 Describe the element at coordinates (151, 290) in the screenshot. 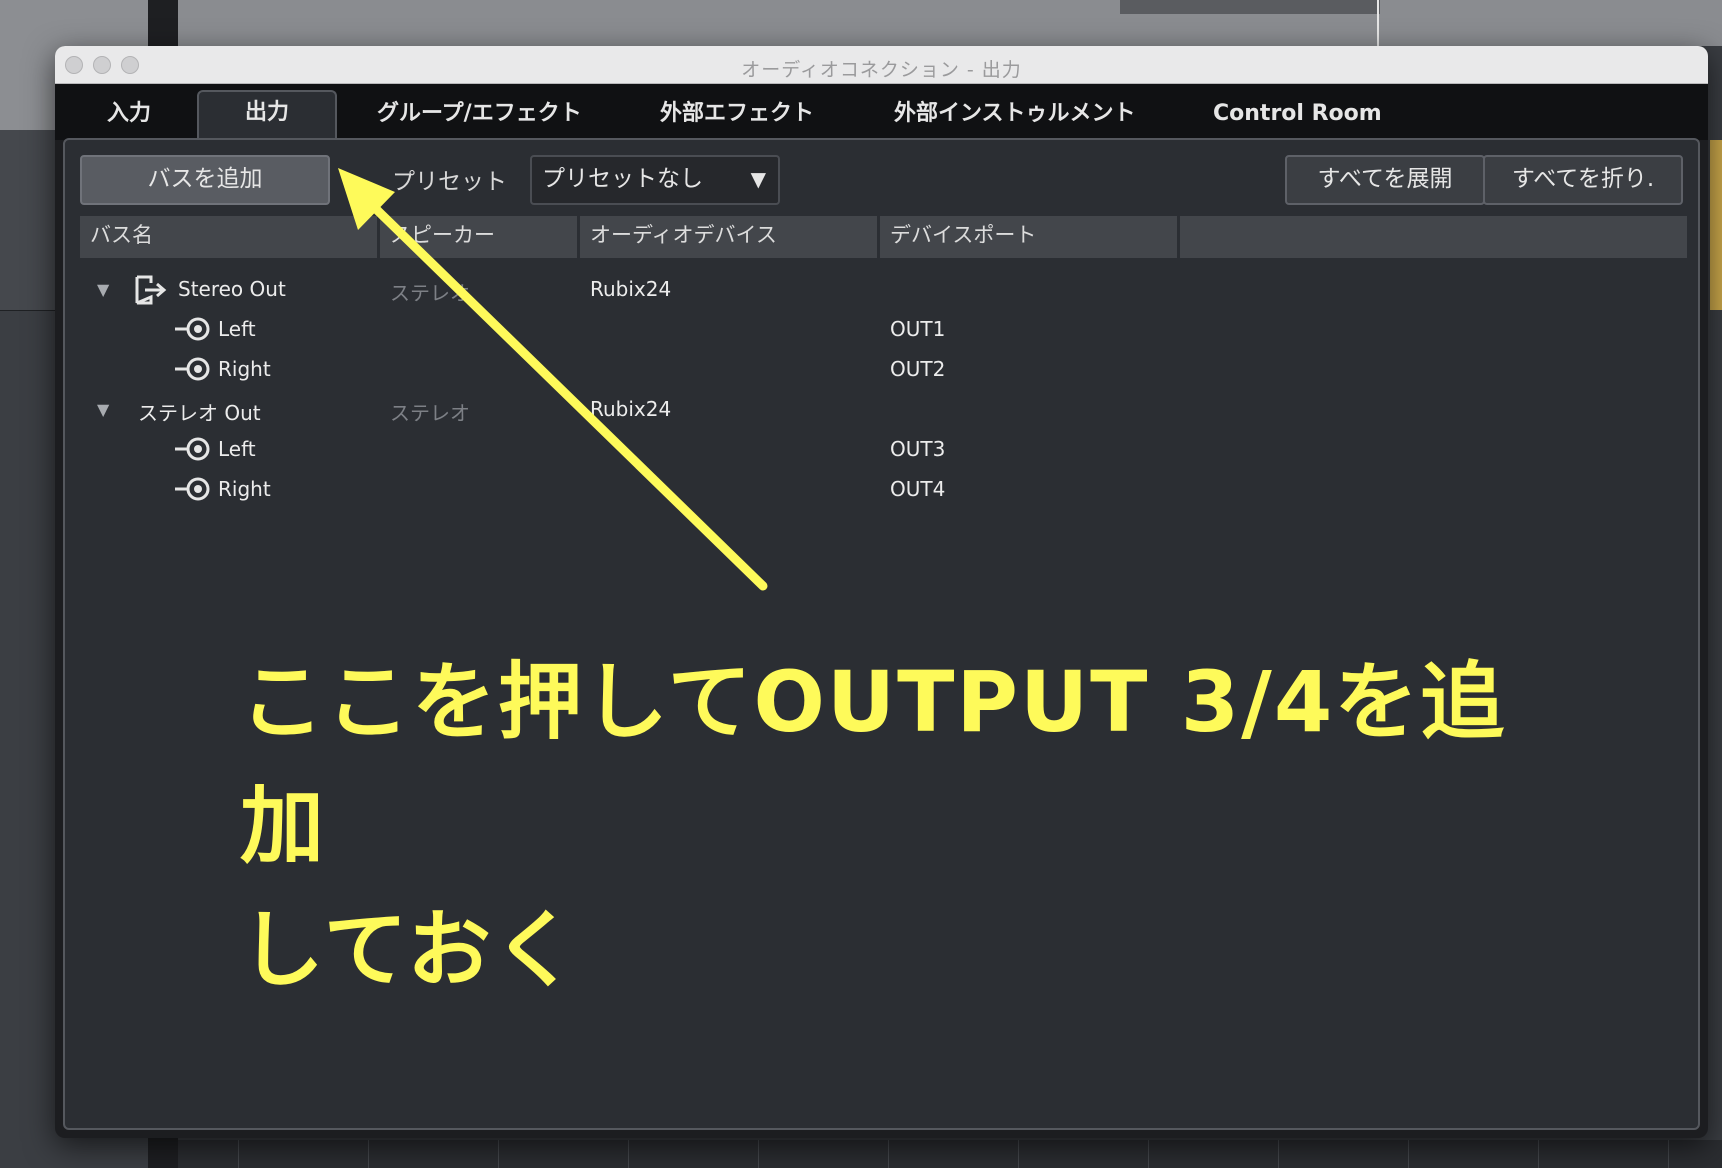

I see `output-bus-icon` at that location.